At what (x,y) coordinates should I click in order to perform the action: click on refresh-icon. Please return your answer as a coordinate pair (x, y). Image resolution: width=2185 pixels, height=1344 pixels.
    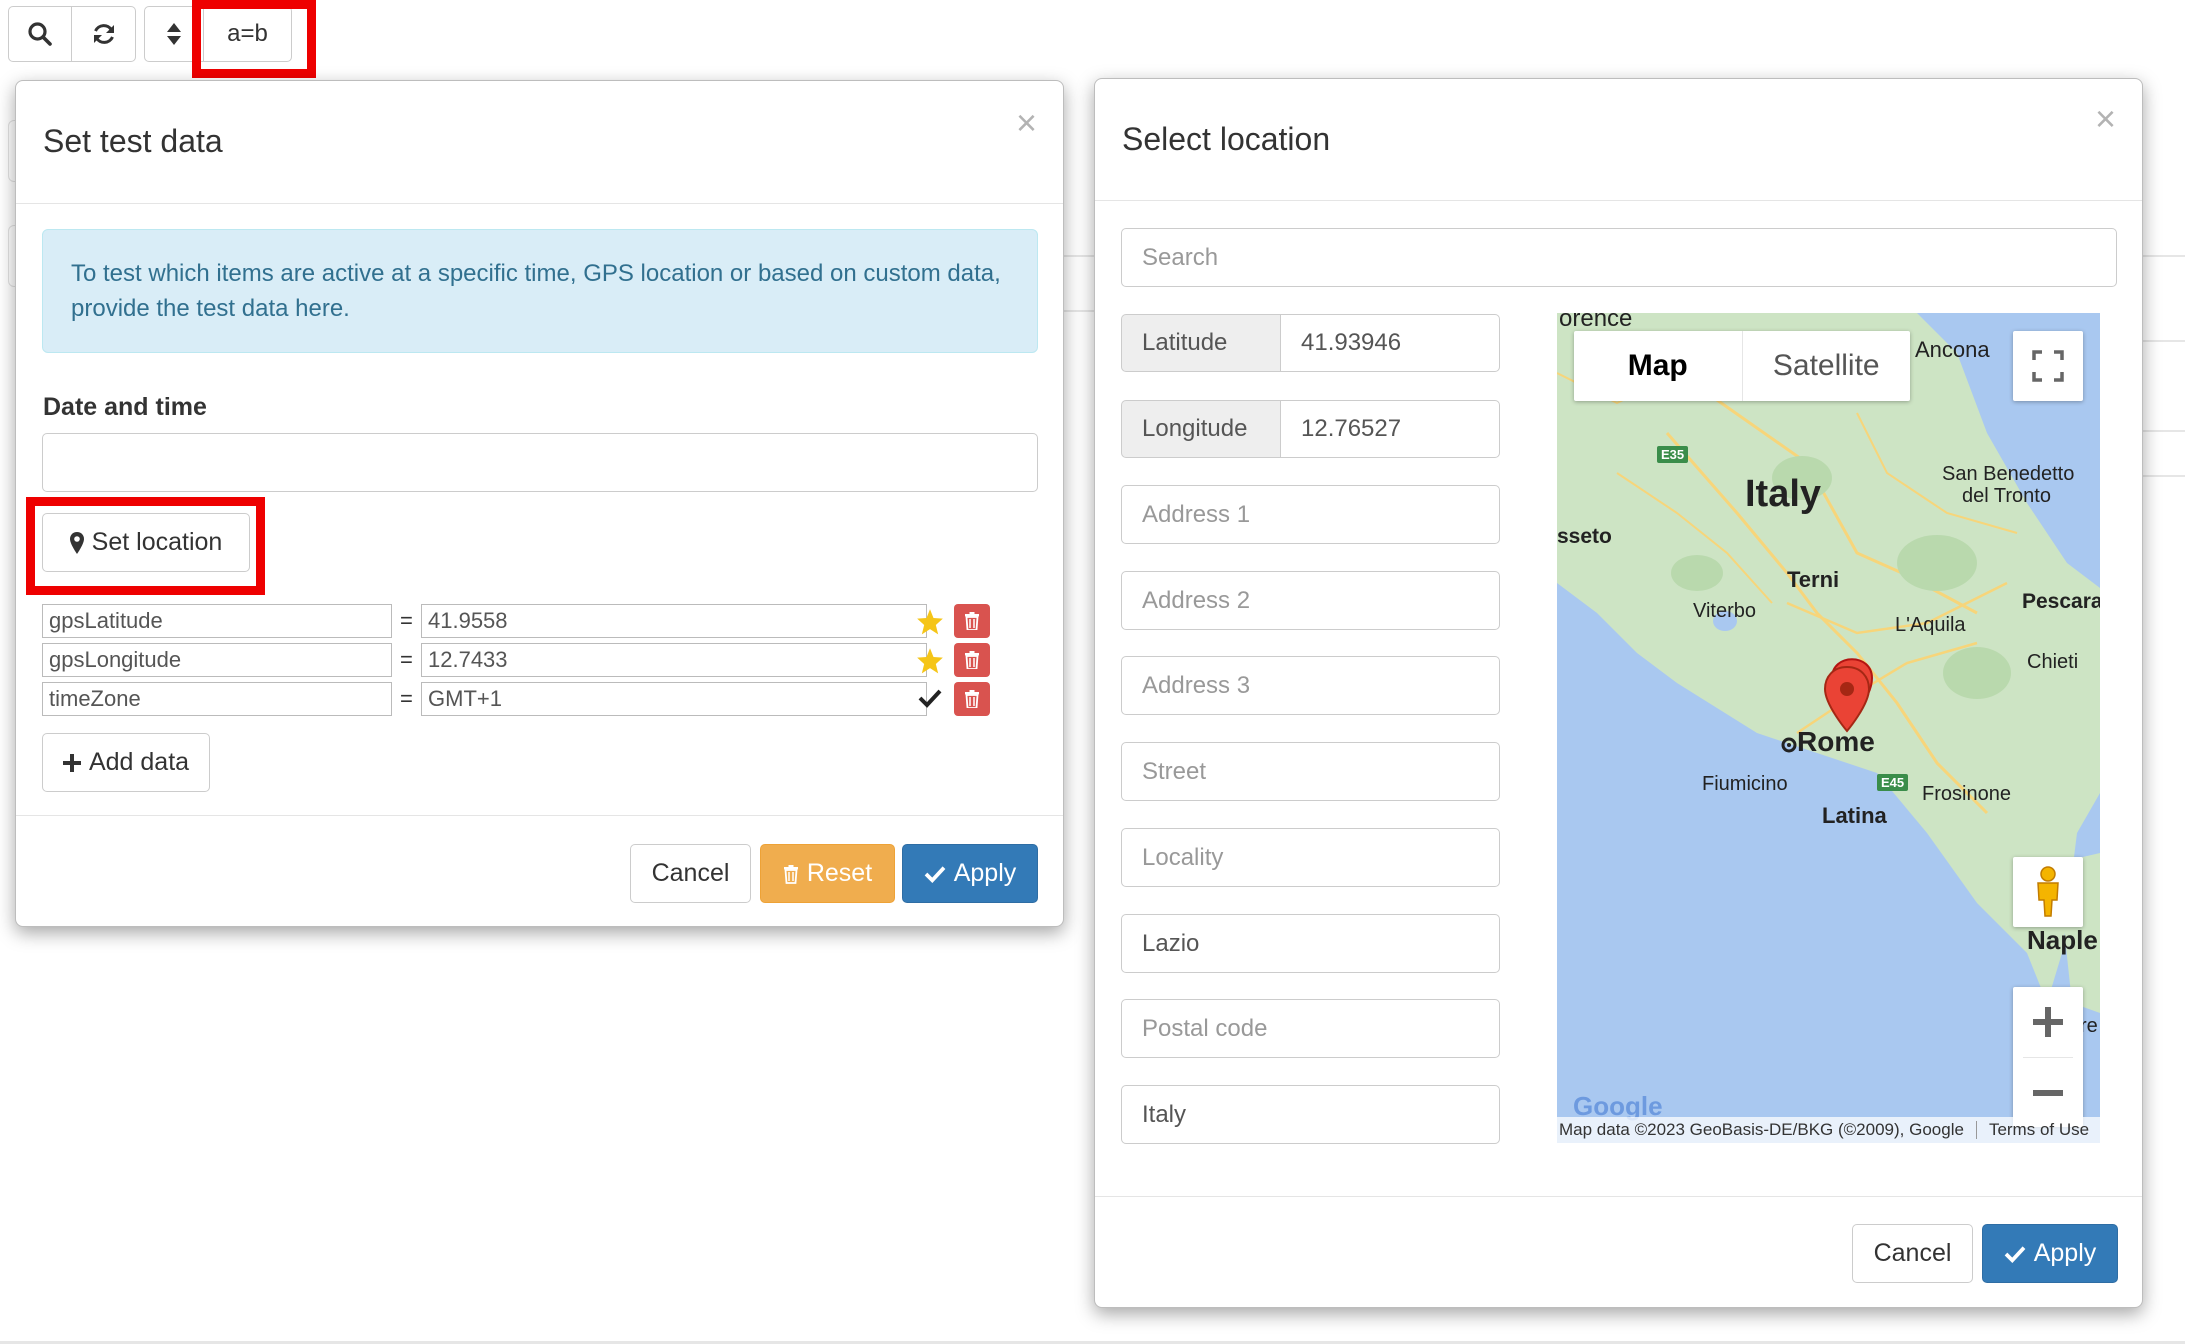
    Looking at the image, I should click on (103, 34).